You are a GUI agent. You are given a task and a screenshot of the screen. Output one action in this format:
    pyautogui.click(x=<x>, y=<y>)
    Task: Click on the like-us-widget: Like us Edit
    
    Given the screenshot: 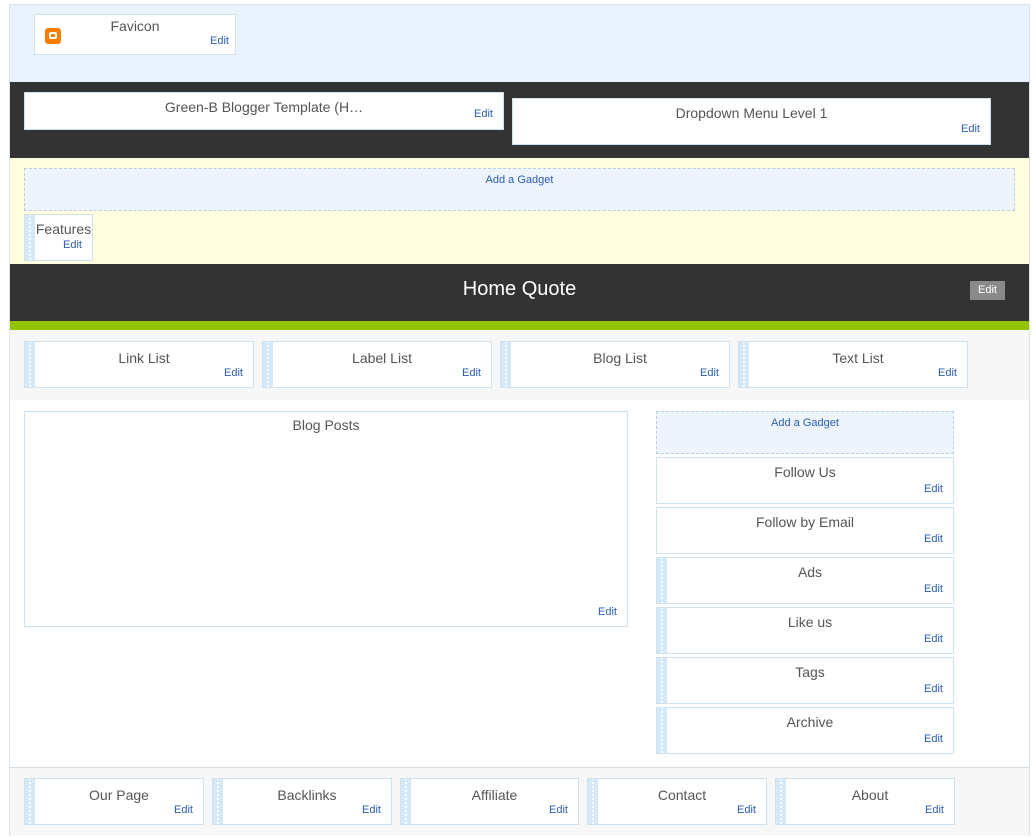 What is the action you would take?
    pyautogui.click(x=805, y=630)
    